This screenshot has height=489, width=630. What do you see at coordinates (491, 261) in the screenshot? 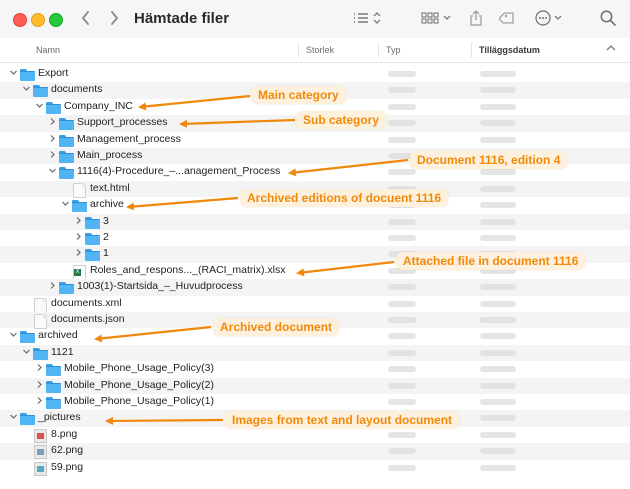
I see `annotation-label: Attached file in document 1116` at bounding box center [491, 261].